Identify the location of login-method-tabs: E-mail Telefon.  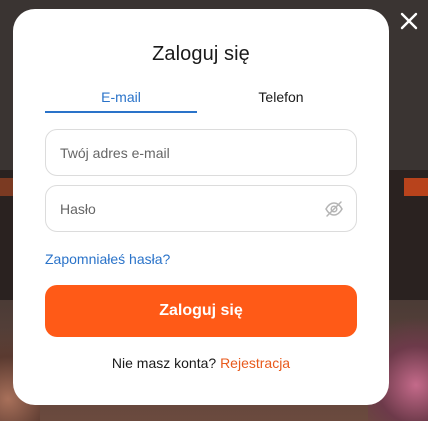
(201, 101).